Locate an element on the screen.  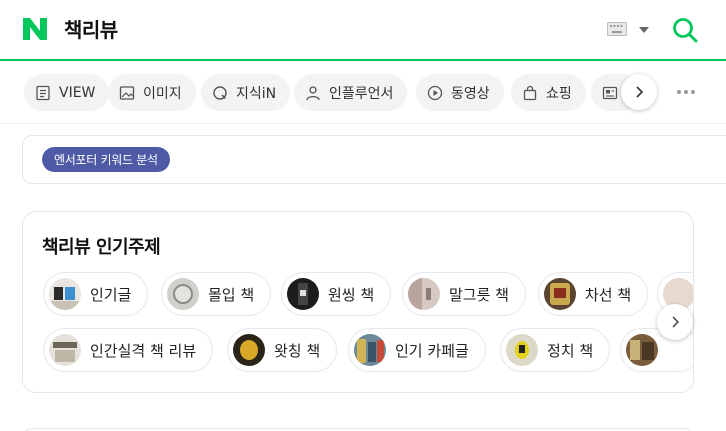
play-icon is located at coordinates (435, 92).